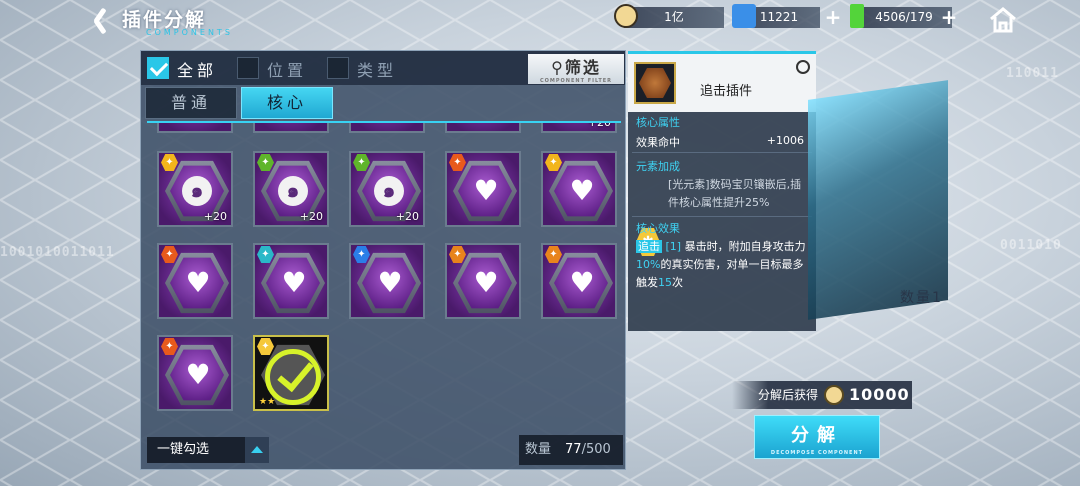 The width and height of the screenshot is (1080, 486). Describe the element at coordinates (338, 68) in the screenshot. I see `type-checkbox` at that location.